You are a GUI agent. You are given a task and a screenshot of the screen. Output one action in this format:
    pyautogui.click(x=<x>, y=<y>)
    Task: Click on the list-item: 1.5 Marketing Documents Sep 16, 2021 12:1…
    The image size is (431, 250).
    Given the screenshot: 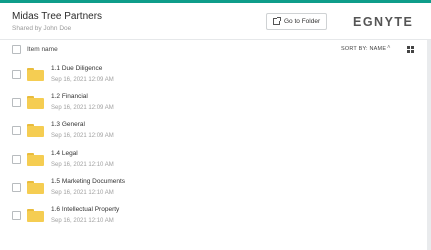 What is the action you would take?
    pyautogui.click(x=215, y=187)
    